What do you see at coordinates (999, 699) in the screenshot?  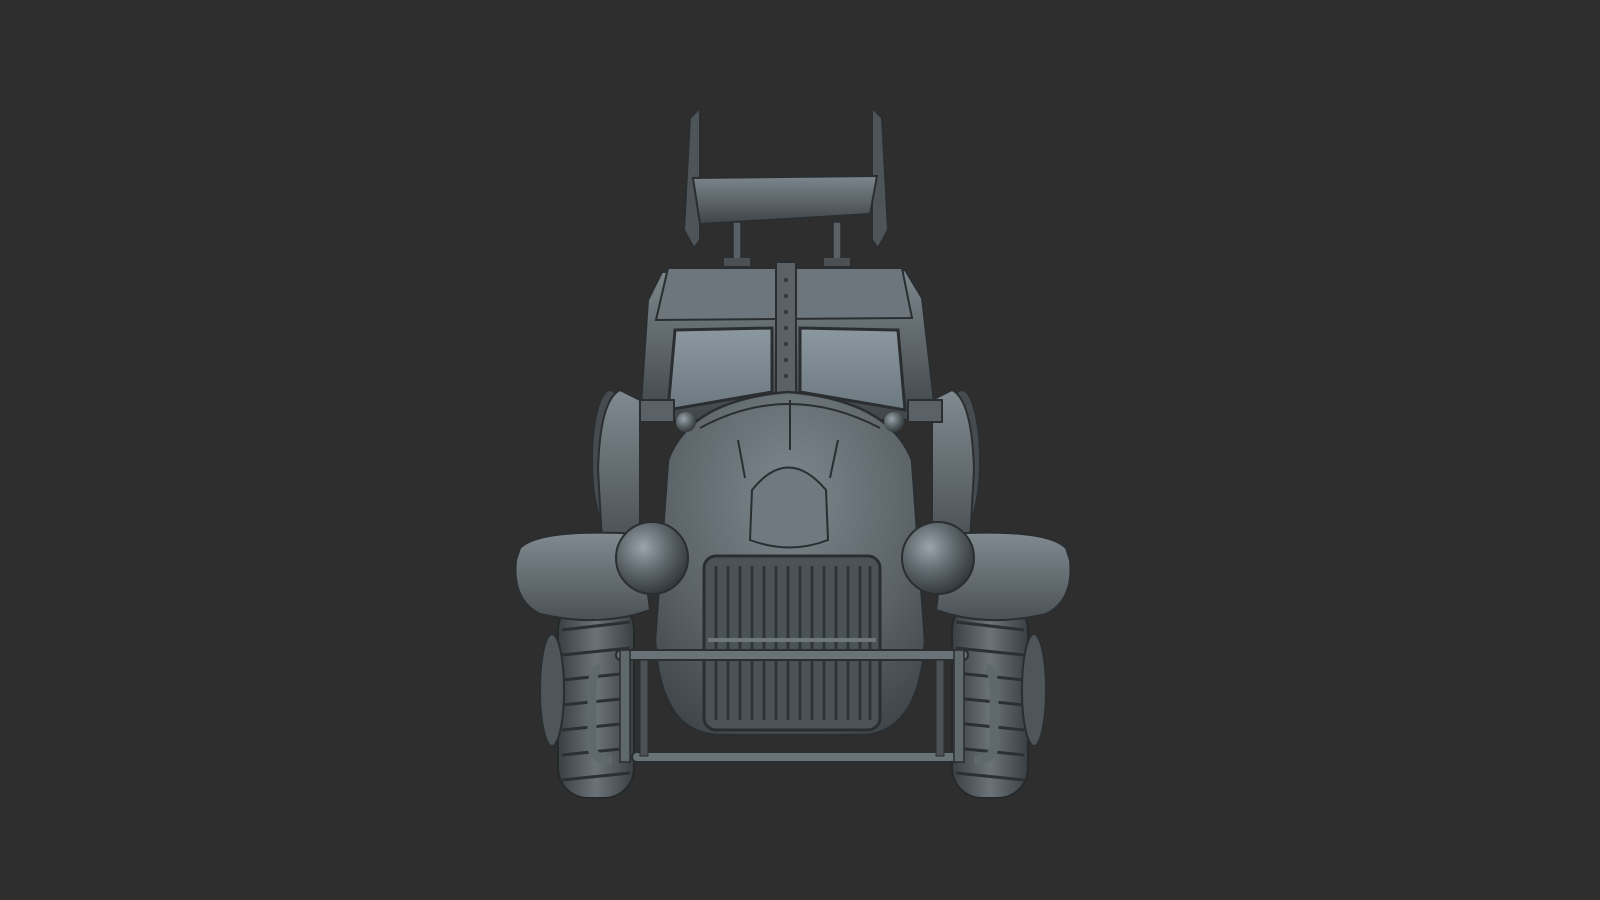 I see `front-right-tire` at bounding box center [999, 699].